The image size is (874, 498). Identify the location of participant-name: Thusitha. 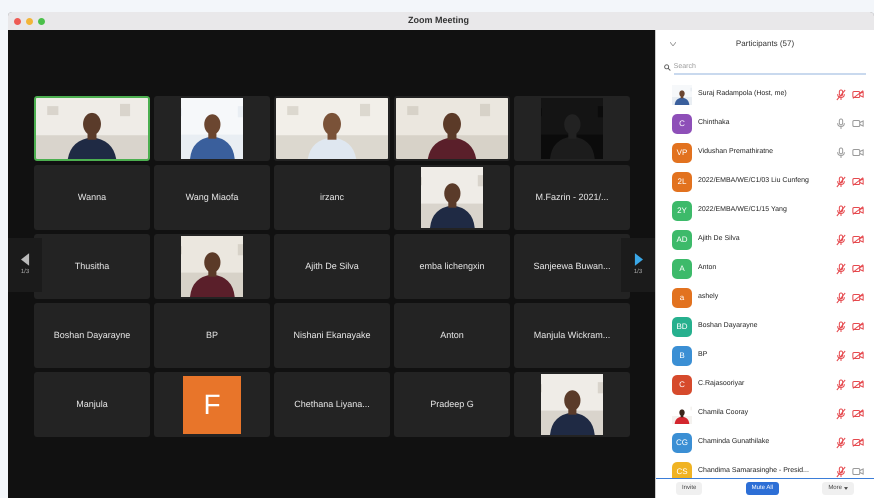
(92, 266).